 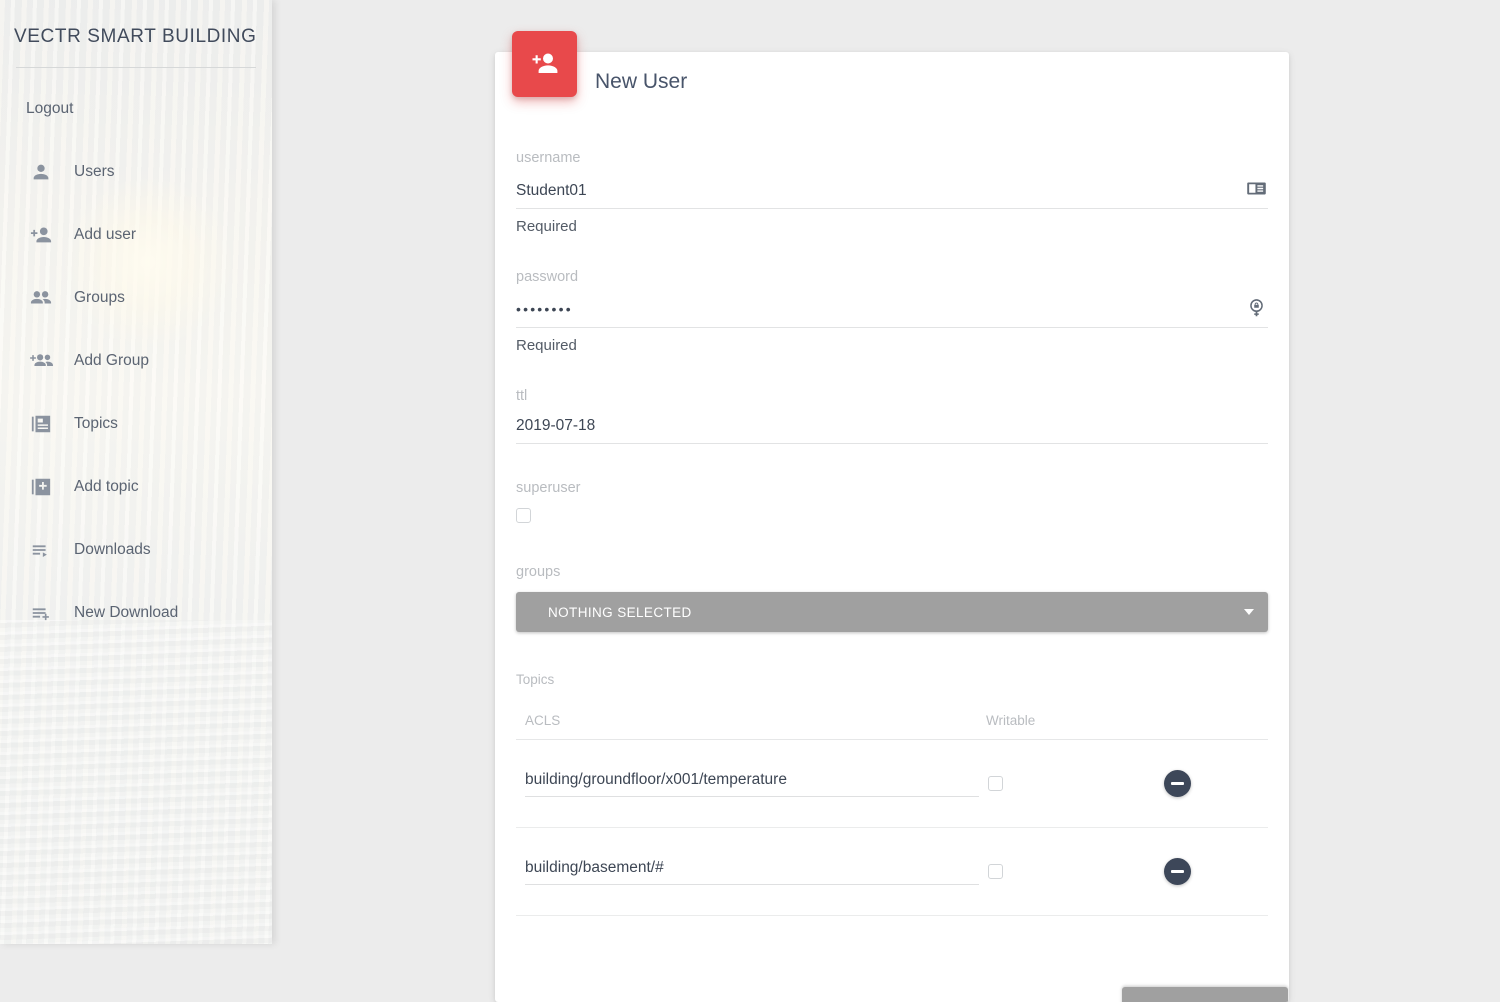 I want to click on sidebar-item-users: Users, so click(x=136, y=171).